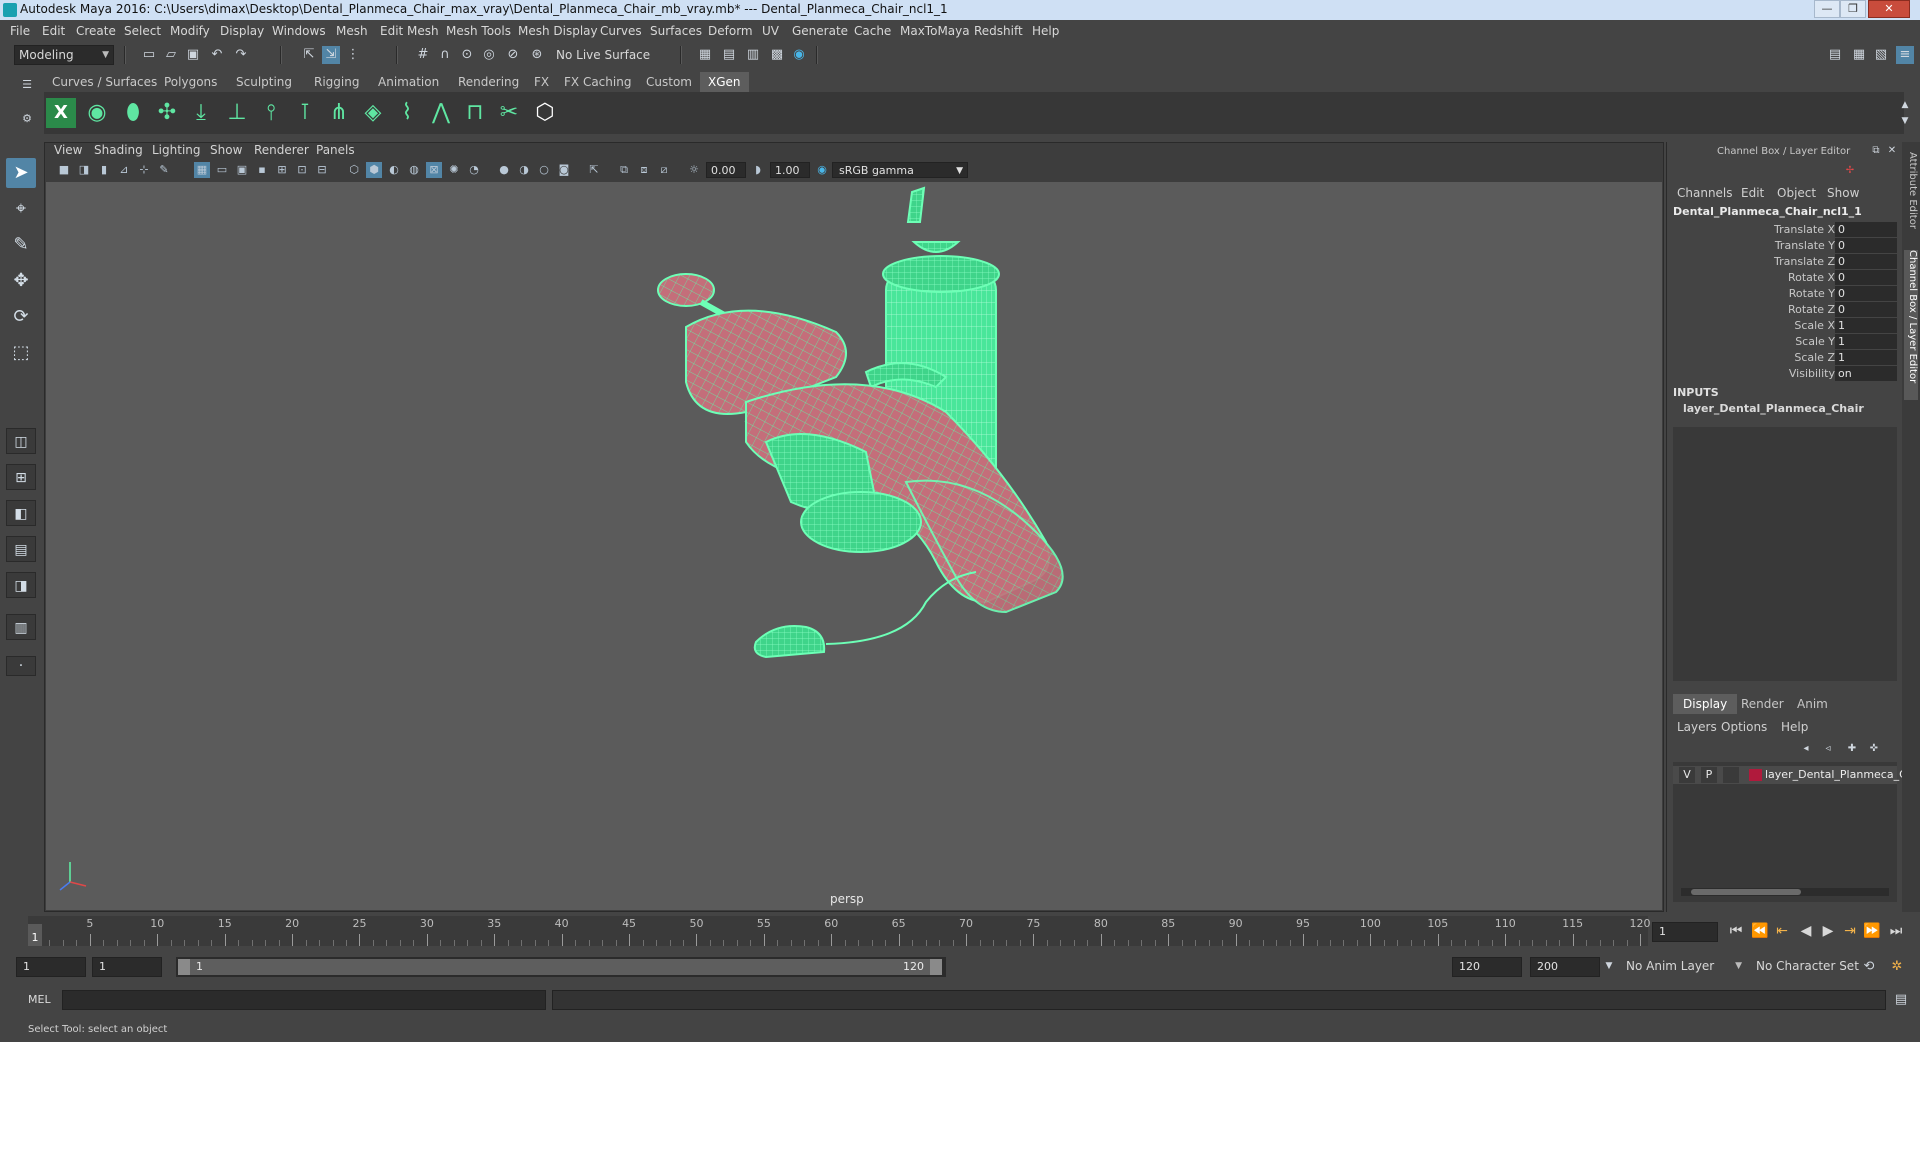  What do you see at coordinates (1859, 55) in the screenshot?
I see `attribute-editor-toggle-icon: ▦` at bounding box center [1859, 55].